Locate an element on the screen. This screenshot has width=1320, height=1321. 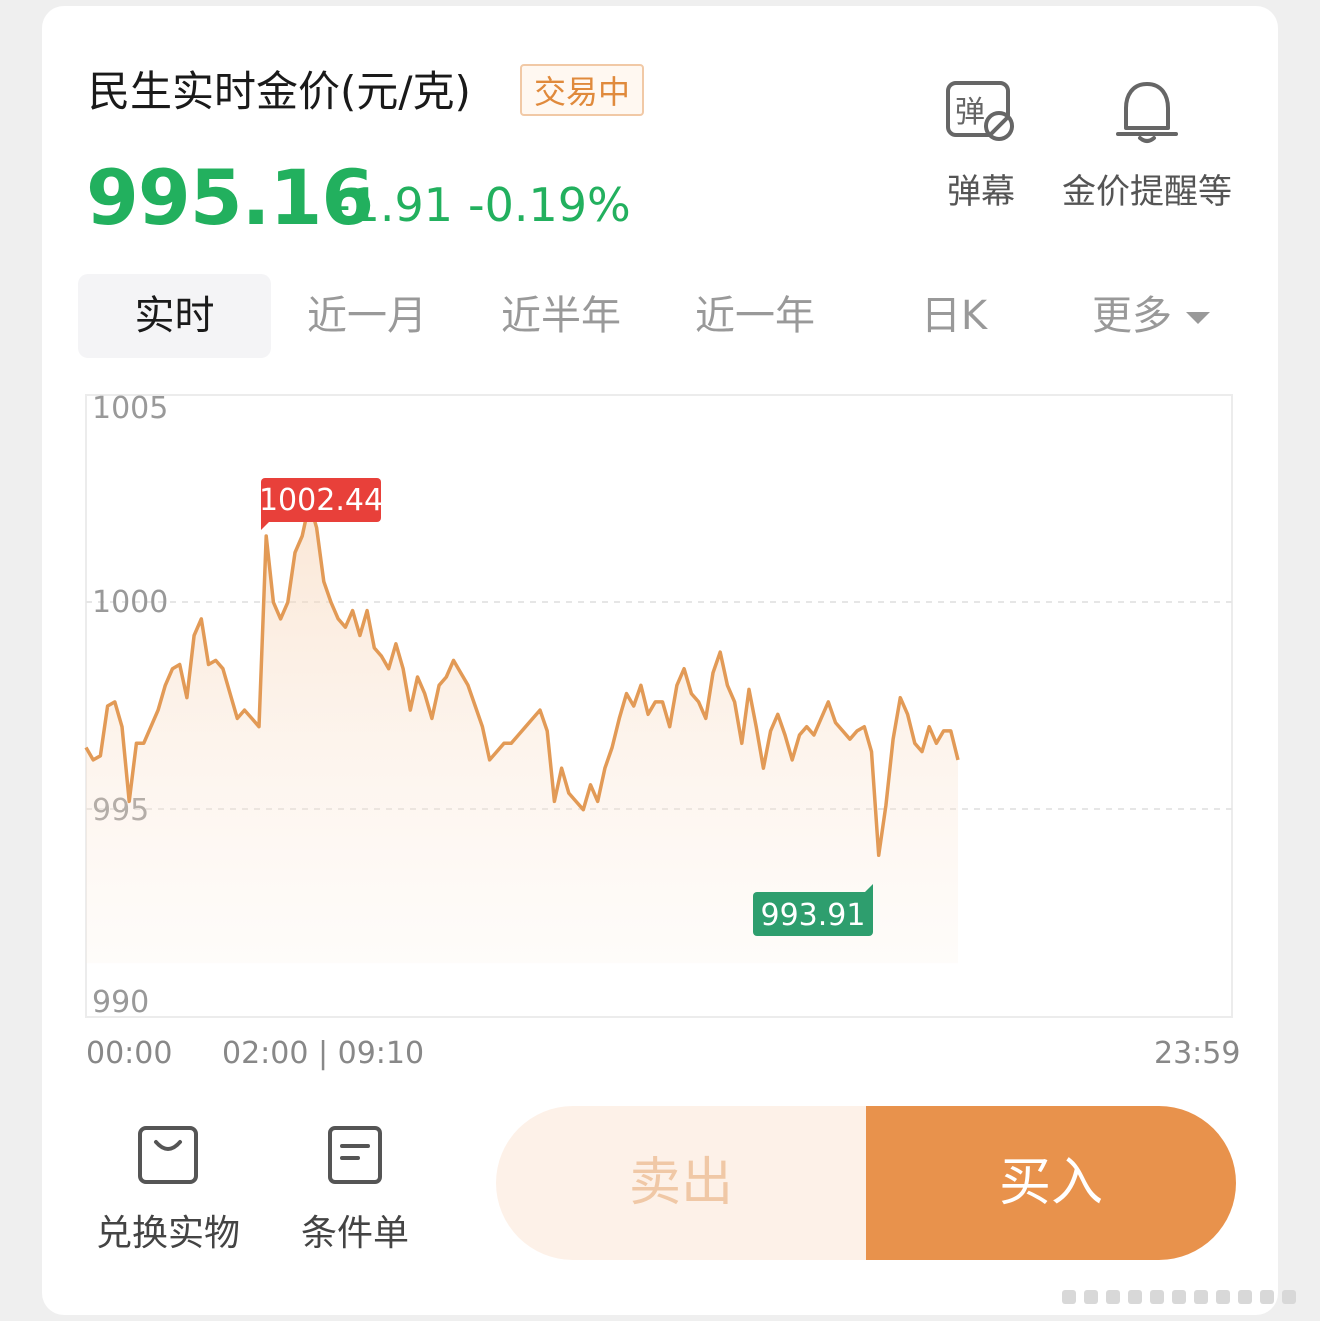
conditional-order-label: 条件单 is located at coordinates (354, 1233).